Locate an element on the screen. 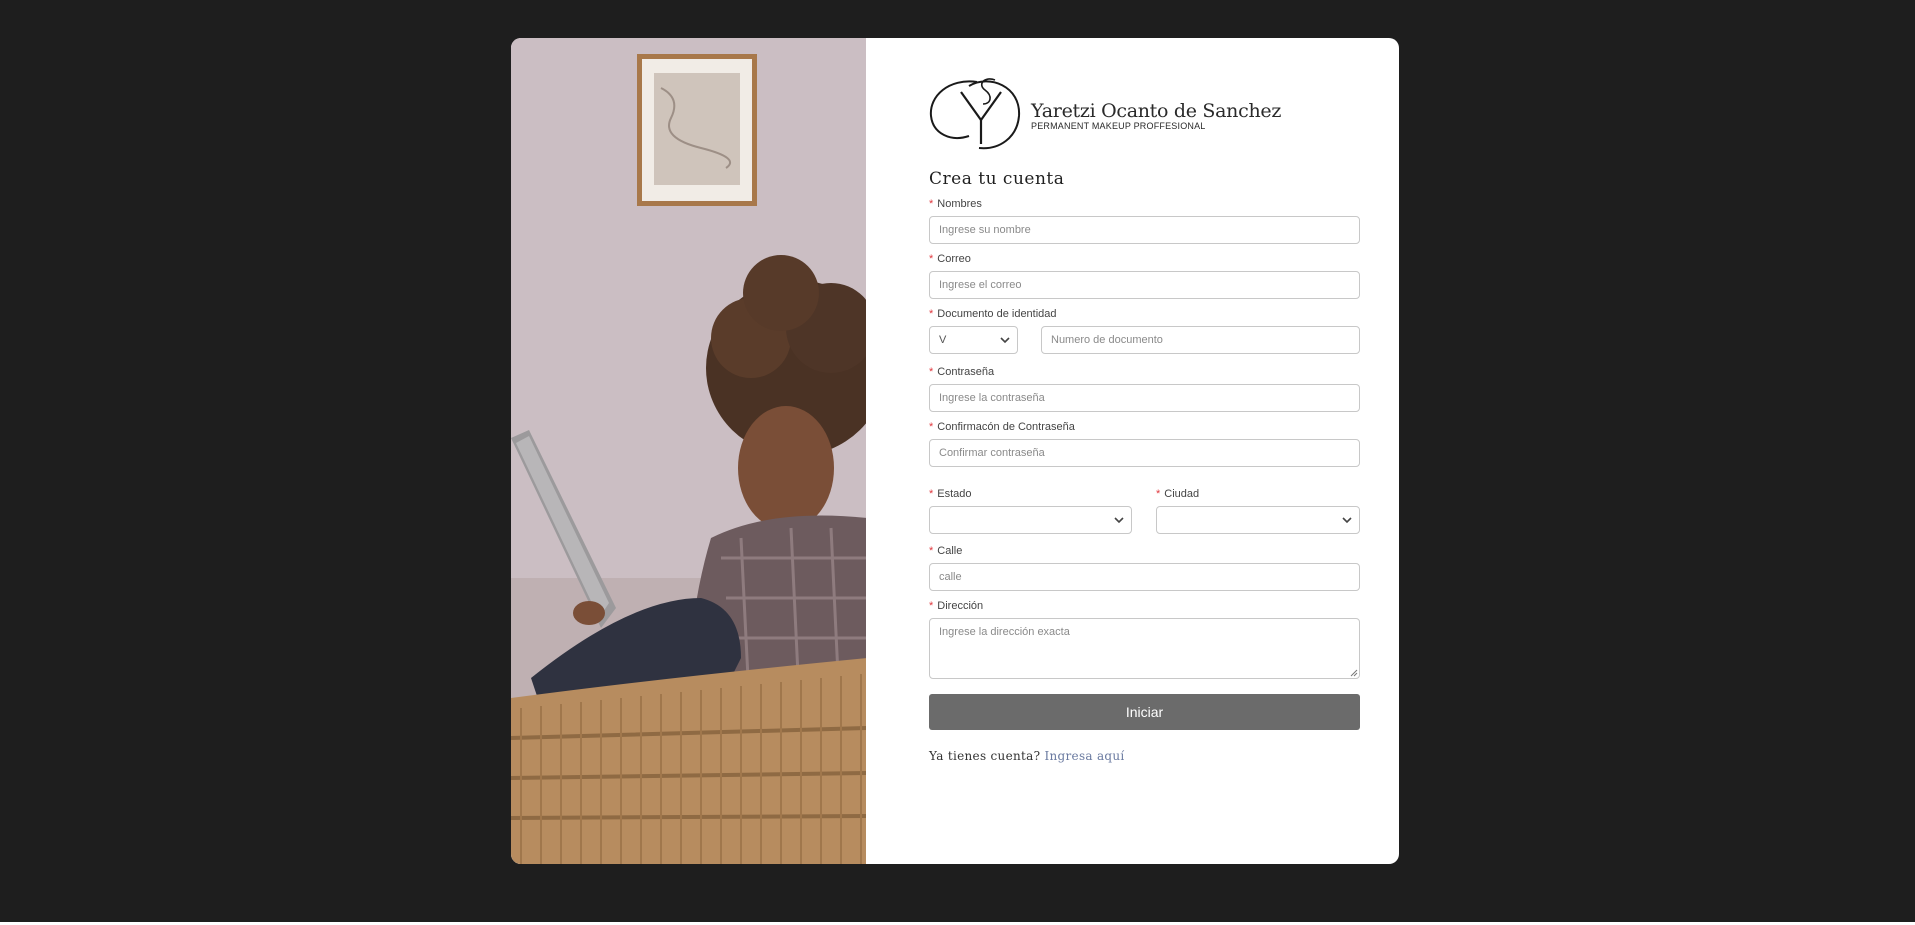 This screenshot has width=1915, height=925. nombres-input is located at coordinates (1144, 230).